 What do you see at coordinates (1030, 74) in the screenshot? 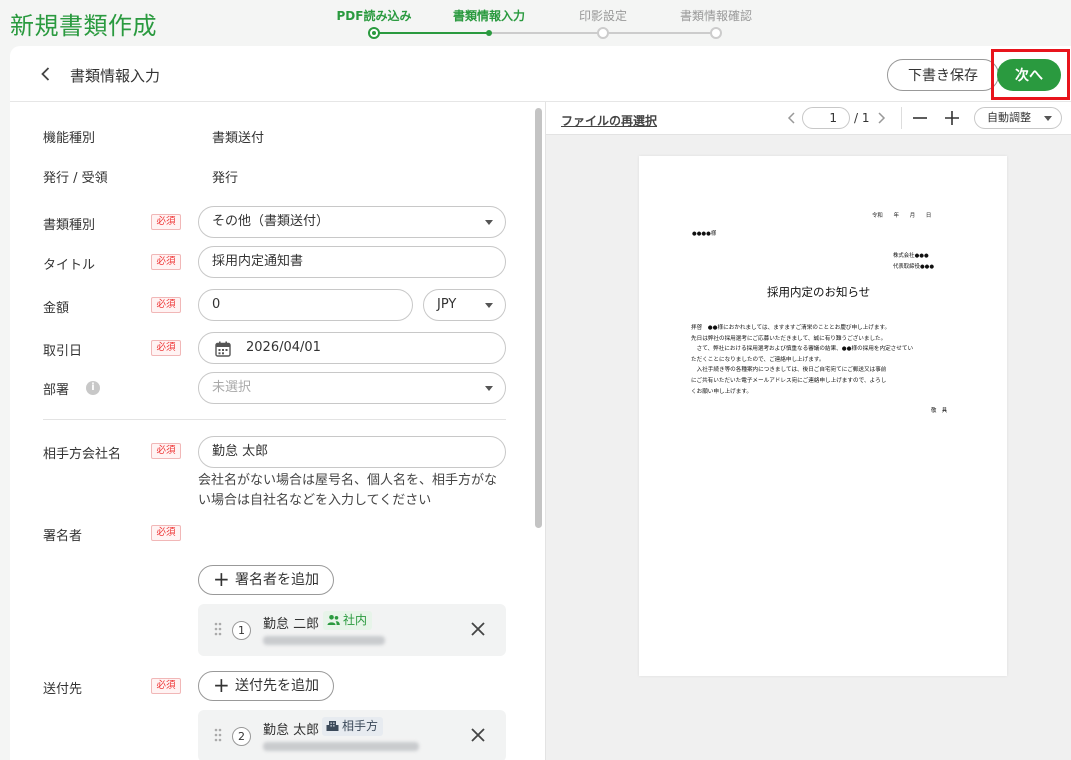
I see `highlight-box` at bounding box center [1030, 74].